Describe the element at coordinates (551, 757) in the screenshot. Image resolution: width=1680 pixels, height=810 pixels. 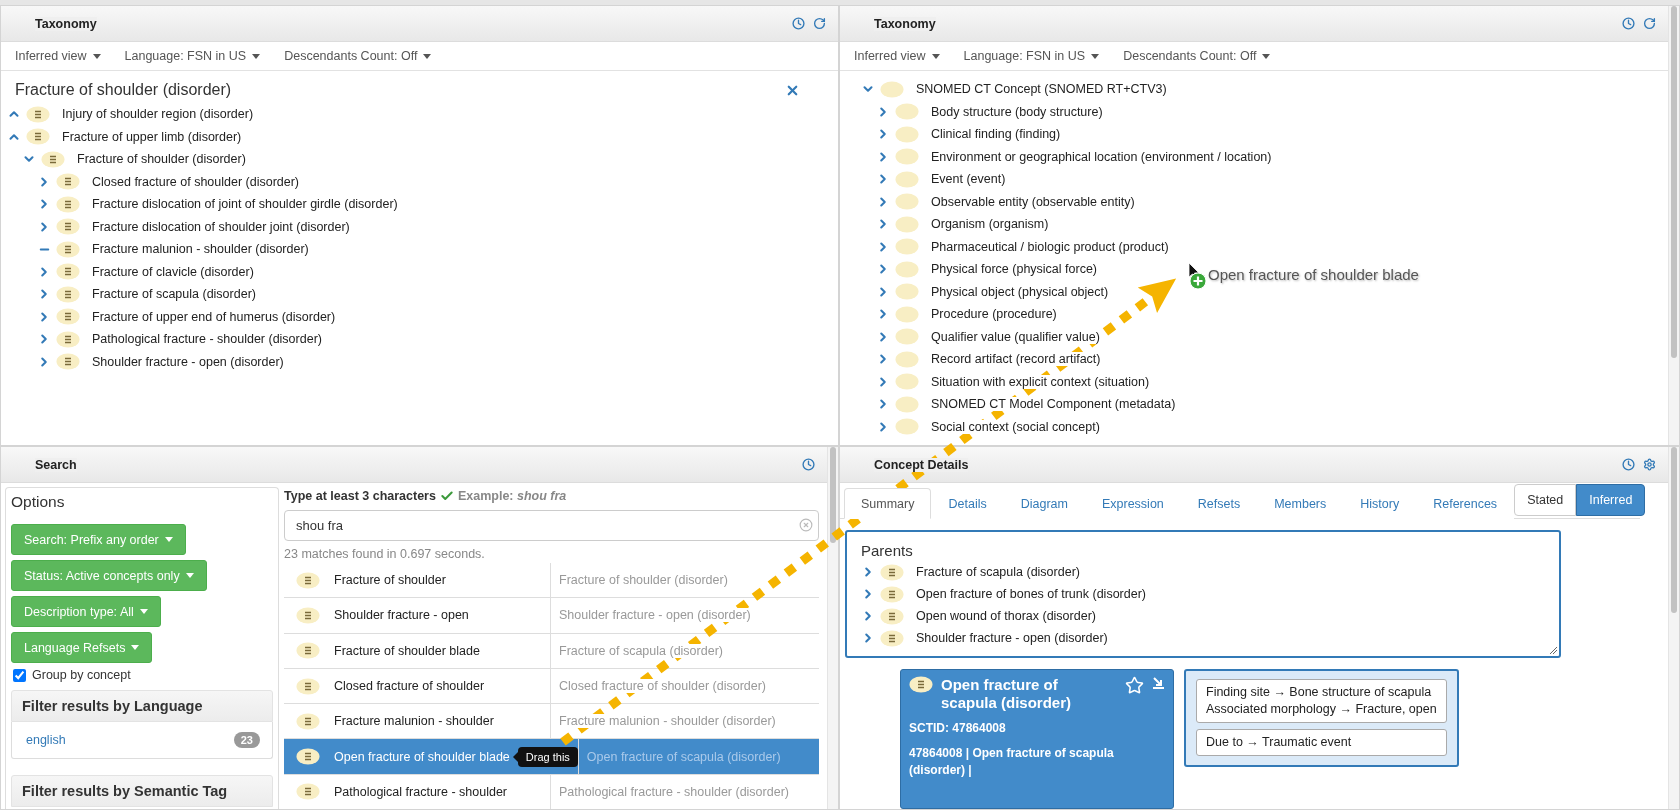
I see `result-row: Open fracture of shoulder blade Drag this Open fracture of scapula (disorder)` at that location.